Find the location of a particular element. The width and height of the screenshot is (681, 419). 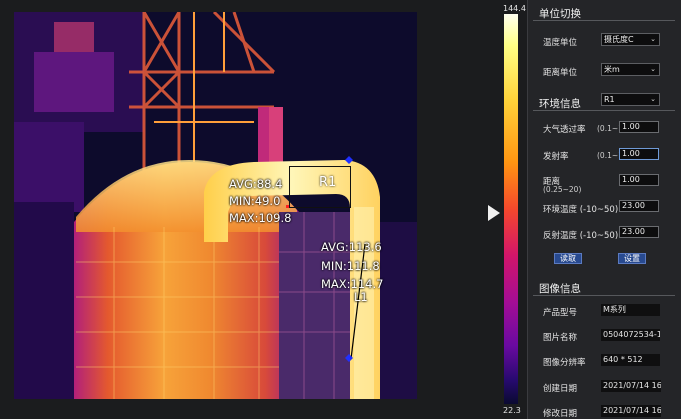

ambient-temp-label: 环境温度 (-10~50) is located at coordinates (581, 210).